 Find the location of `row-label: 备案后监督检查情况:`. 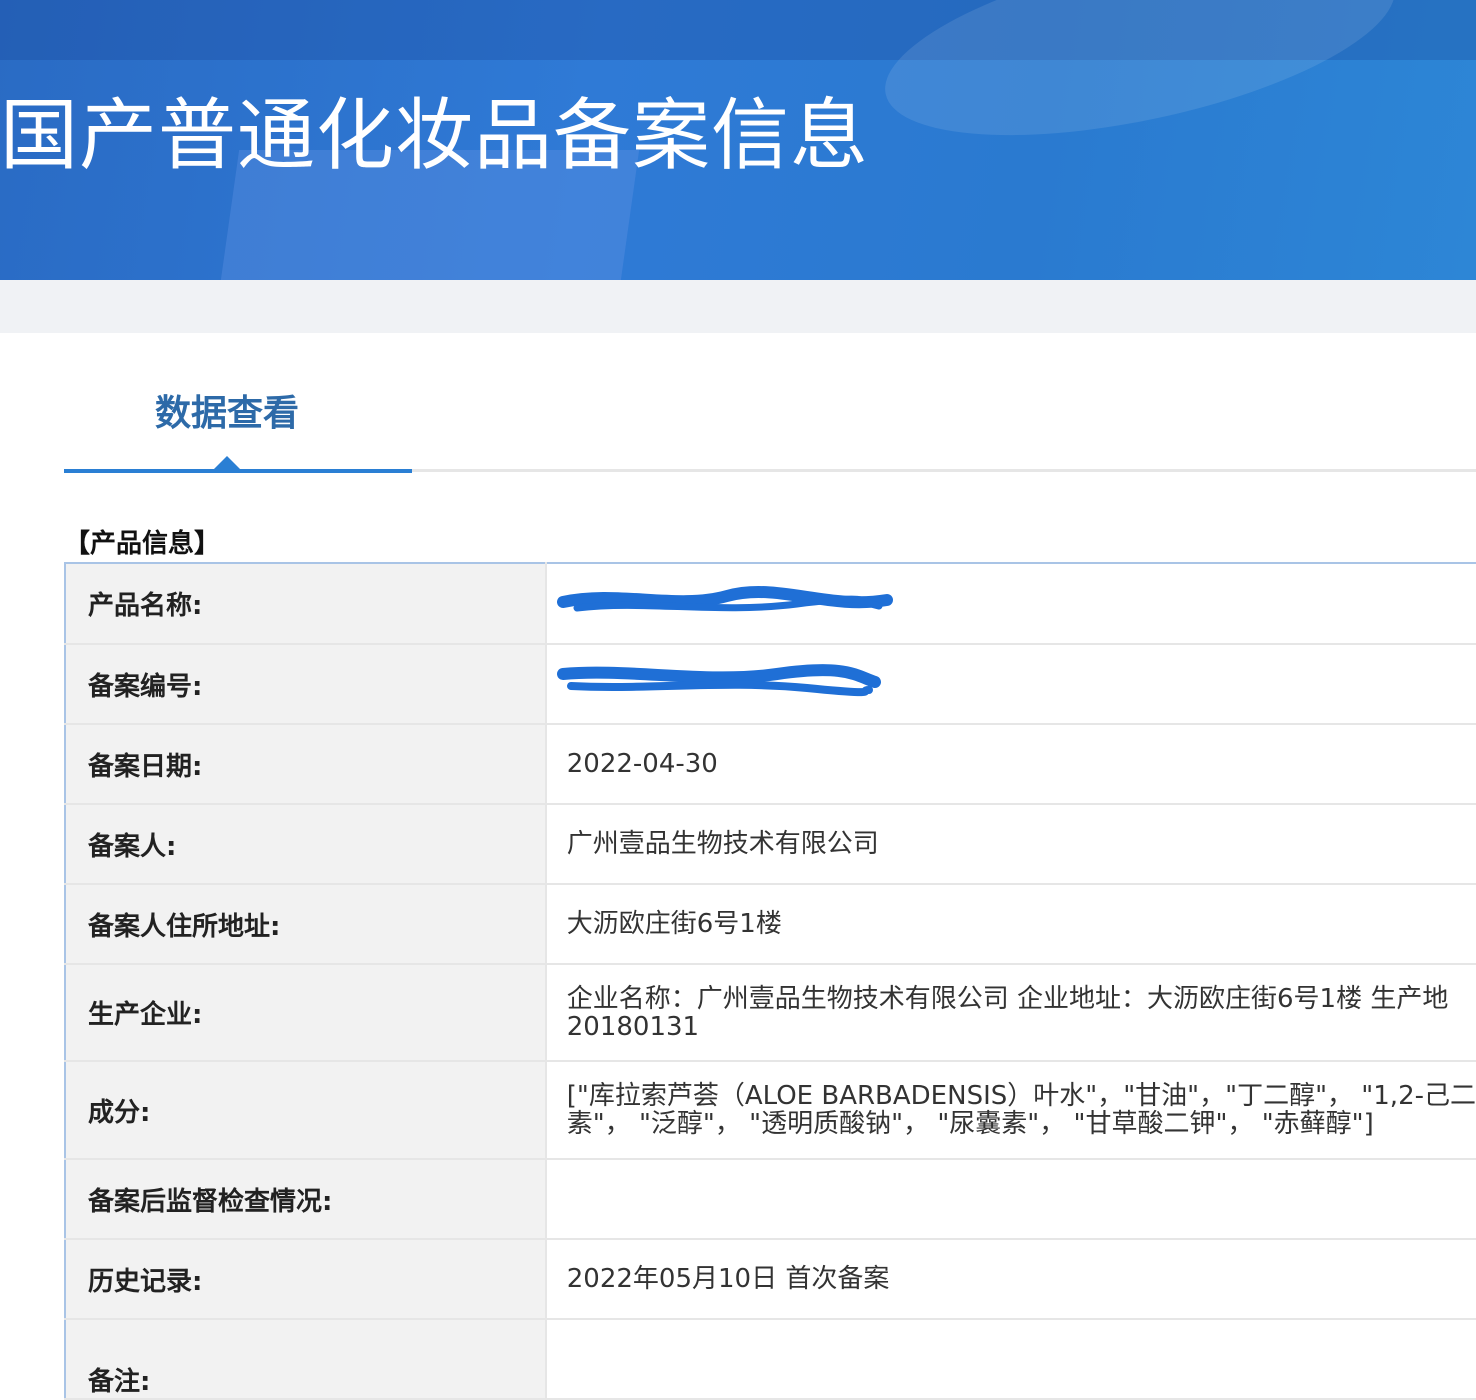

row-label: 备案后监督检查情况: is located at coordinates (306, 1199).